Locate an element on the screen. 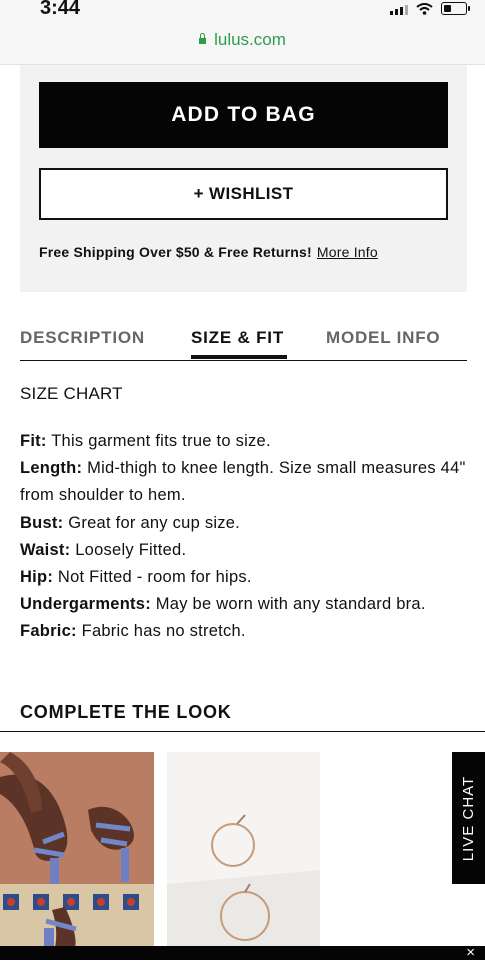 Image resolution: width=485 pixels, height=961 pixels. close-icon: × is located at coordinates (470, 952).